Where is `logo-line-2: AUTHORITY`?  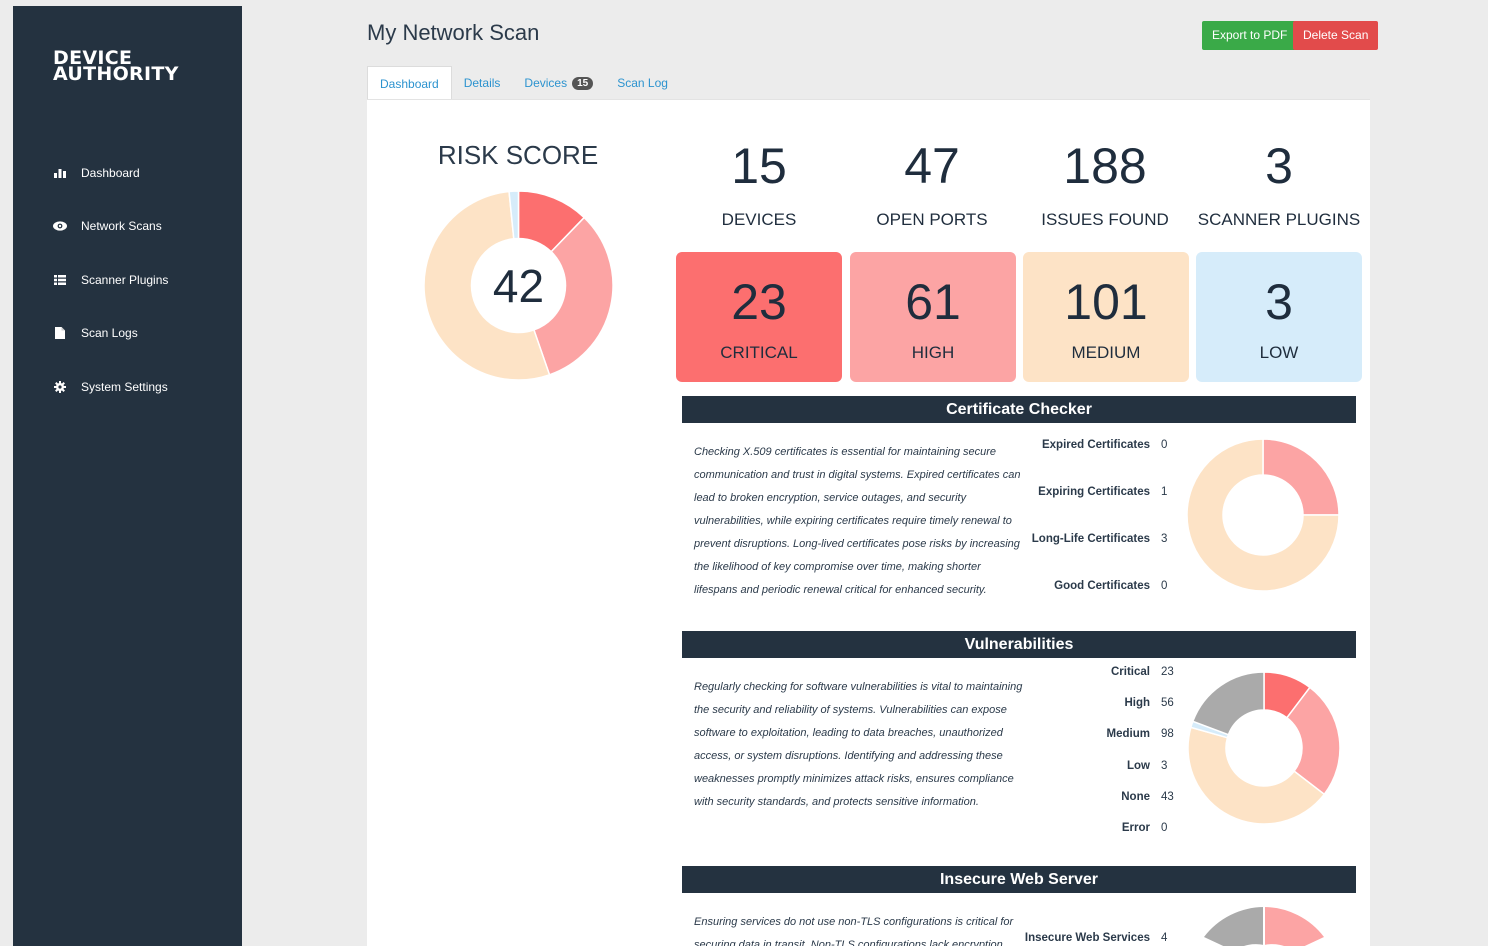
logo-line-2: AUTHORITY is located at coordinates (116, 74).